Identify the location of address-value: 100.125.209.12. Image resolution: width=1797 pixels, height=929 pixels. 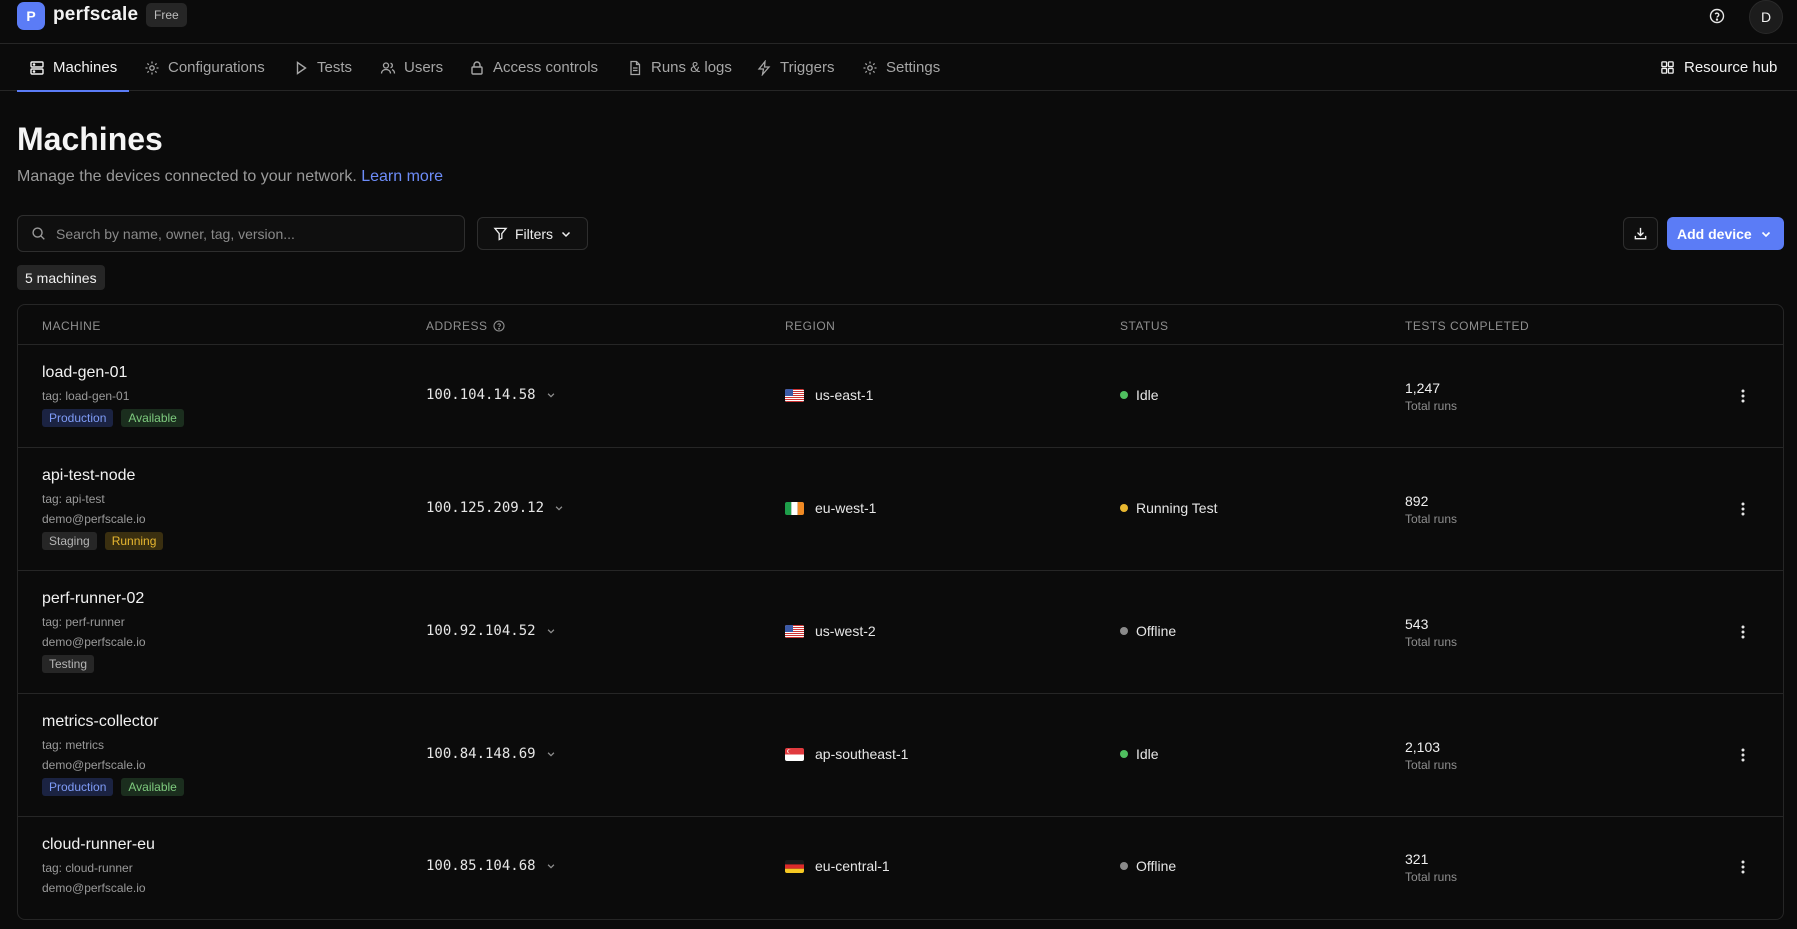
(485, 508).